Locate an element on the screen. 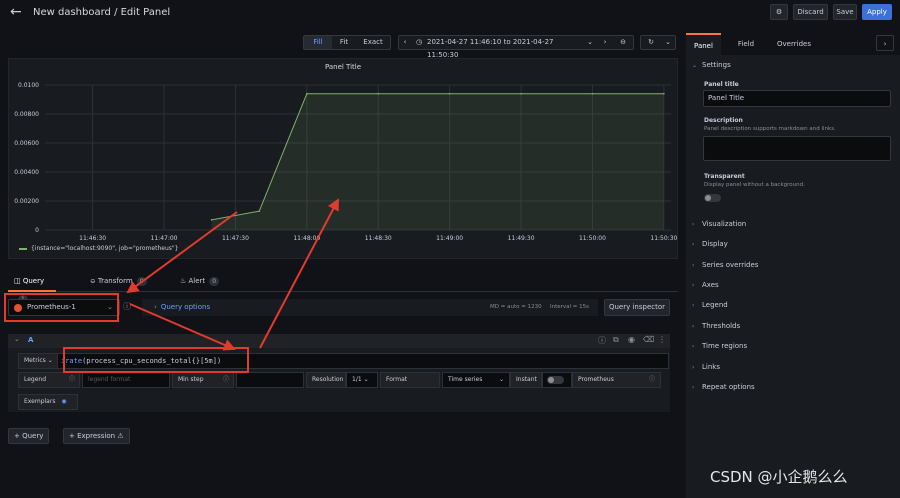 Image resolution: width=900 pixels, height=498 pixels. description-textarea is located at coordinates (797, 148).